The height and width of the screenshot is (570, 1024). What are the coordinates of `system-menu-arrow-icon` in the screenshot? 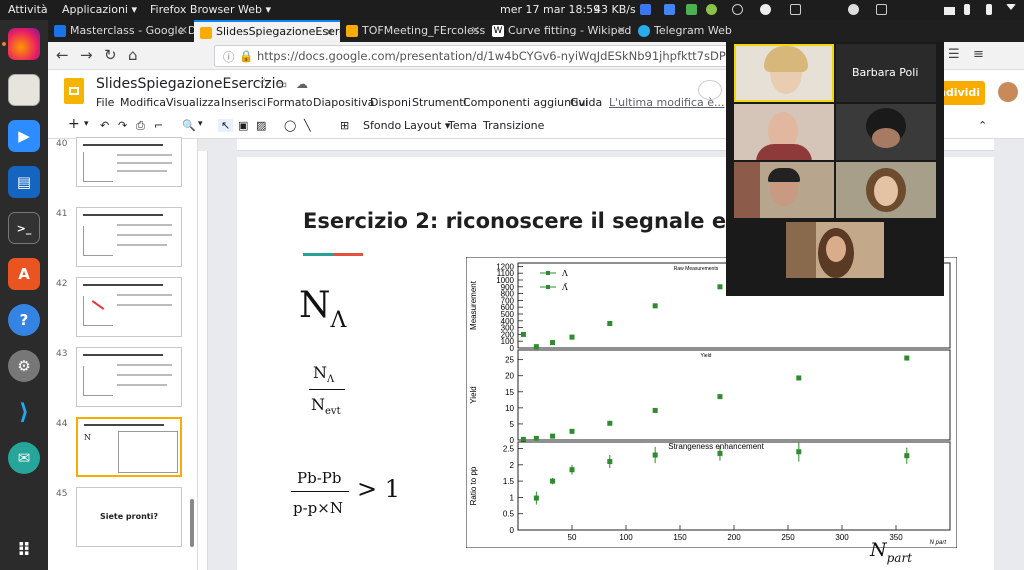 It's located at (1011, 7).